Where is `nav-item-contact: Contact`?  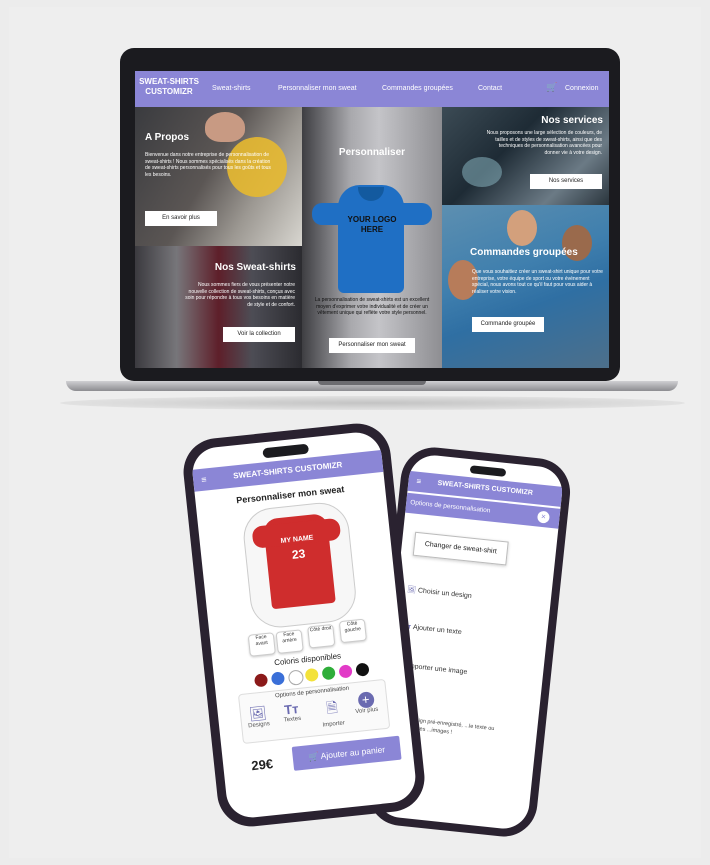
nav-item-contact: Contact is located at coordinates (490, 88).